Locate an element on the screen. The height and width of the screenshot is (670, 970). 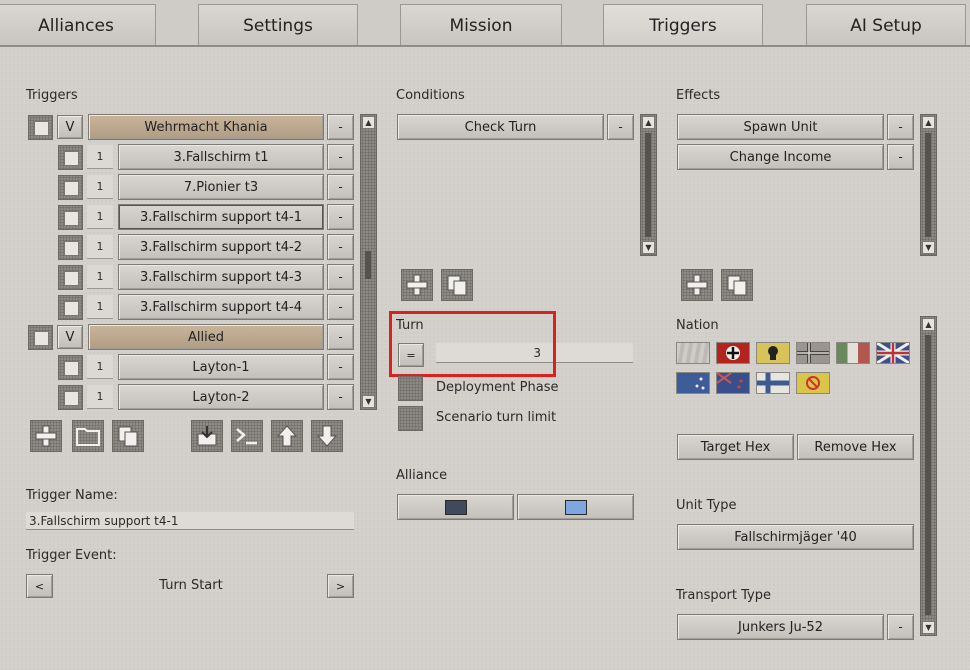
trigger-group-button: Allied is located at coordinates (206, 337).